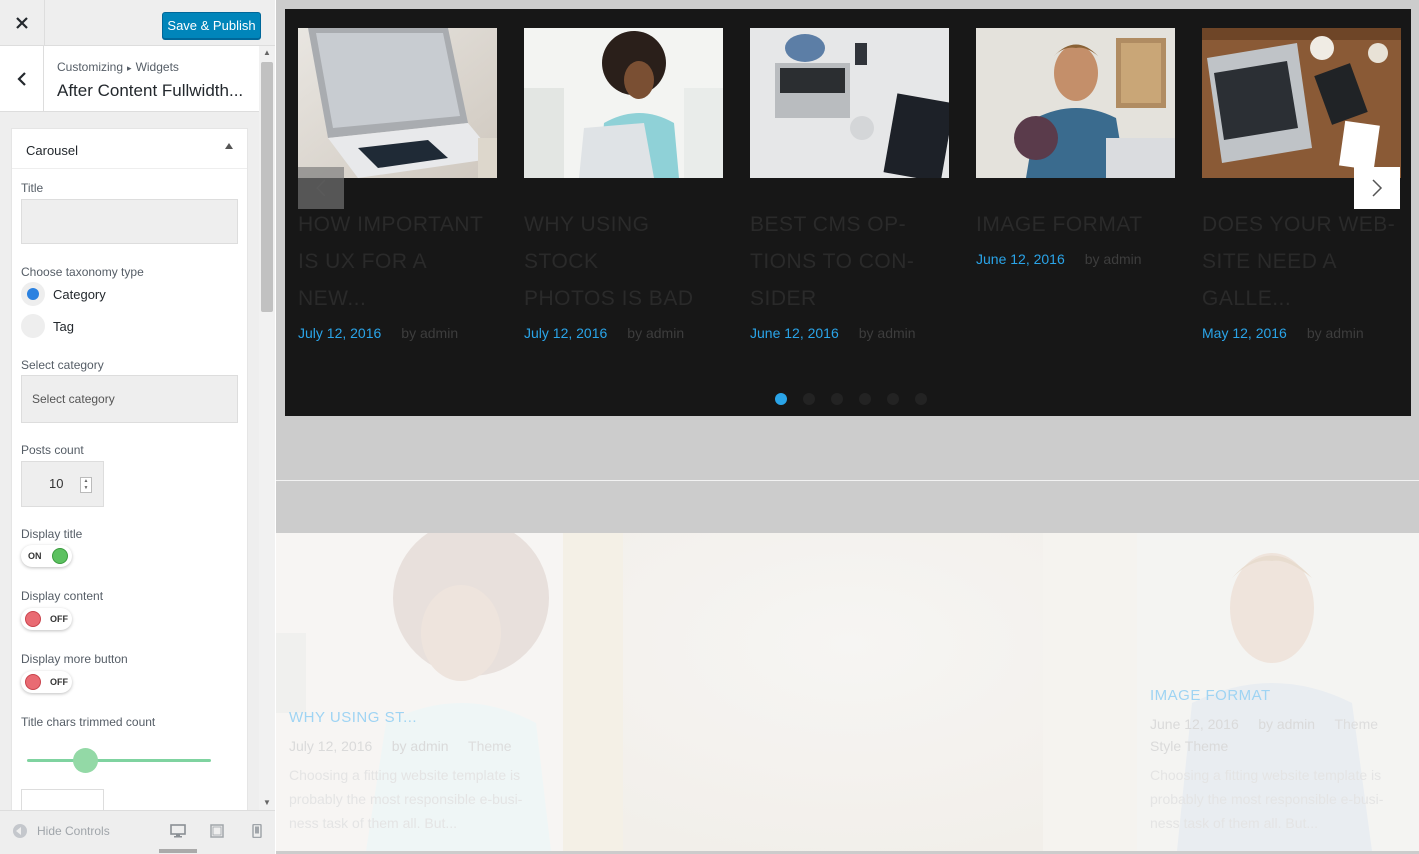 The width and height of the screenshot is (1419, 854). Describe the element at coordinates (623, 103) in the screenshot. I see `woman-laptop-photo` at that location.